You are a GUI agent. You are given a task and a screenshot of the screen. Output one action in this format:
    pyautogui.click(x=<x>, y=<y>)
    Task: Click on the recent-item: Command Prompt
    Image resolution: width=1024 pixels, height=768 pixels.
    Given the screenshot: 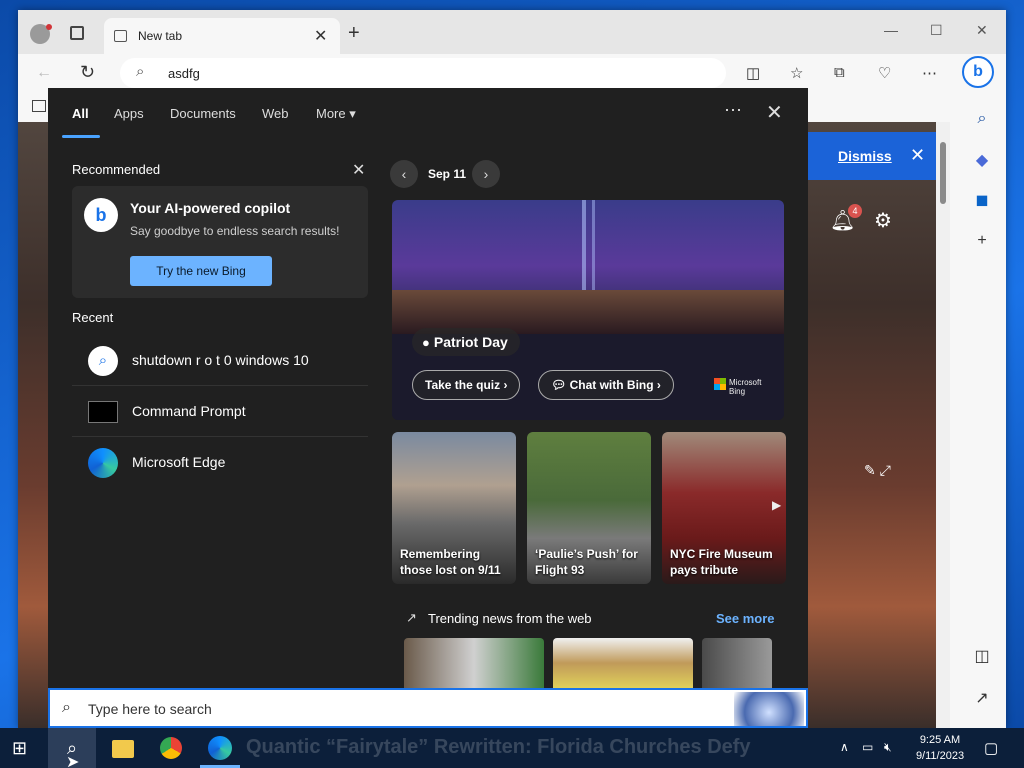 What is the action you would take?
    pyautogui.click(x=220, y=412)
    